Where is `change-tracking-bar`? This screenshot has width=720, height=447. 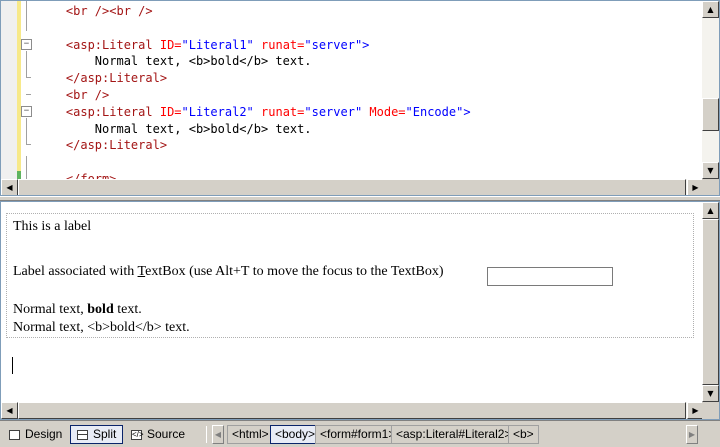 change-tracking-bar is located at coordinates (19, 90).